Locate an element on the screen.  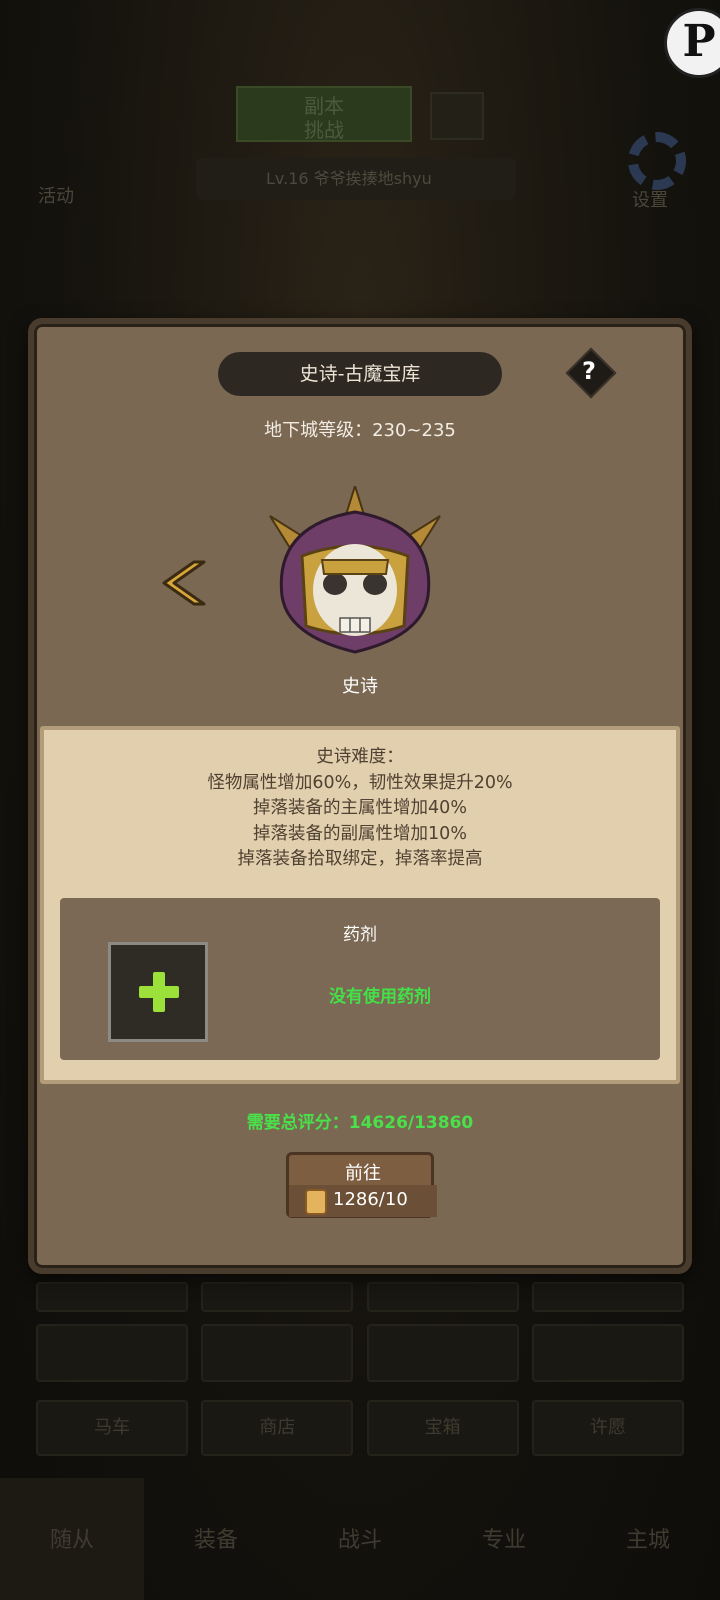
description-line: 掉落装备拾取绑定，掉落率提高 is located at coordinates (360, 859).